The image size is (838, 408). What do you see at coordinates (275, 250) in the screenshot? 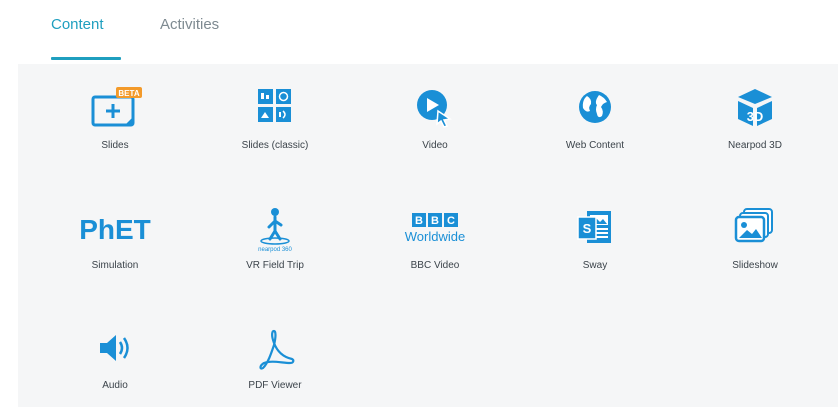
I see `vr-field-trip-wordmark: nearpod 360` at bounding box center [275, 250].